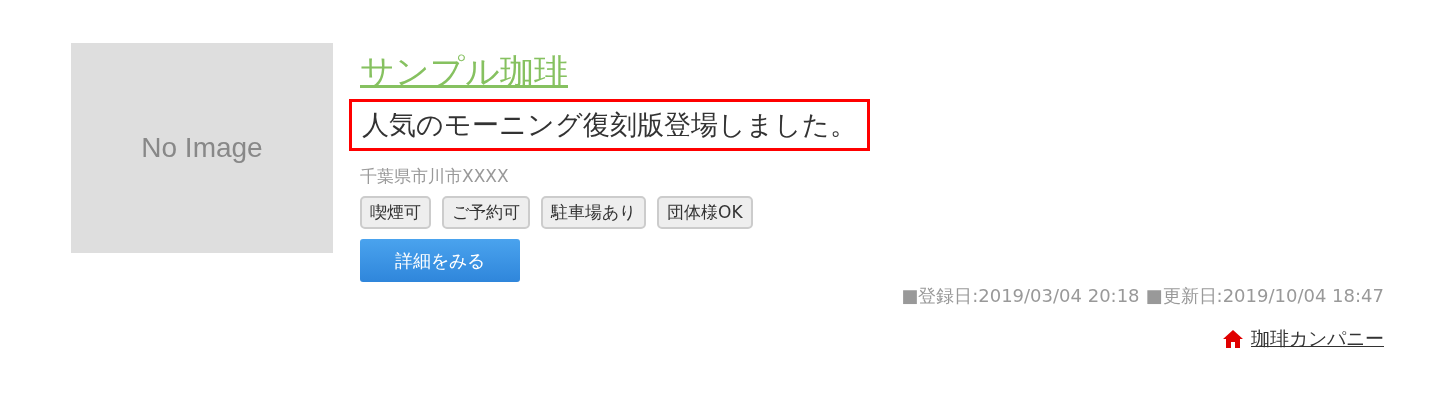  I want to click on headline-text: 人気のモーニング復刻版登場しました。, so click(609, 125).